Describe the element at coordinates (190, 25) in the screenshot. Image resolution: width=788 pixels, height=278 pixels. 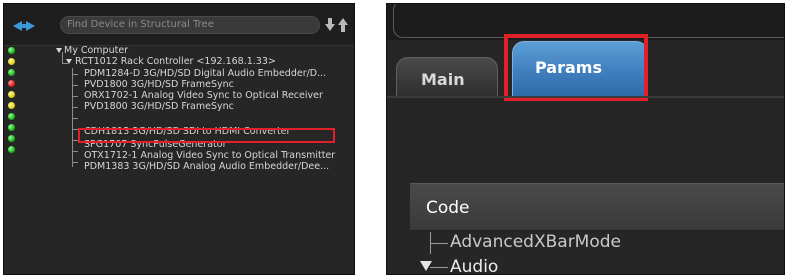
I see `device-search-input: Find Device in Structural Tree` at that location.